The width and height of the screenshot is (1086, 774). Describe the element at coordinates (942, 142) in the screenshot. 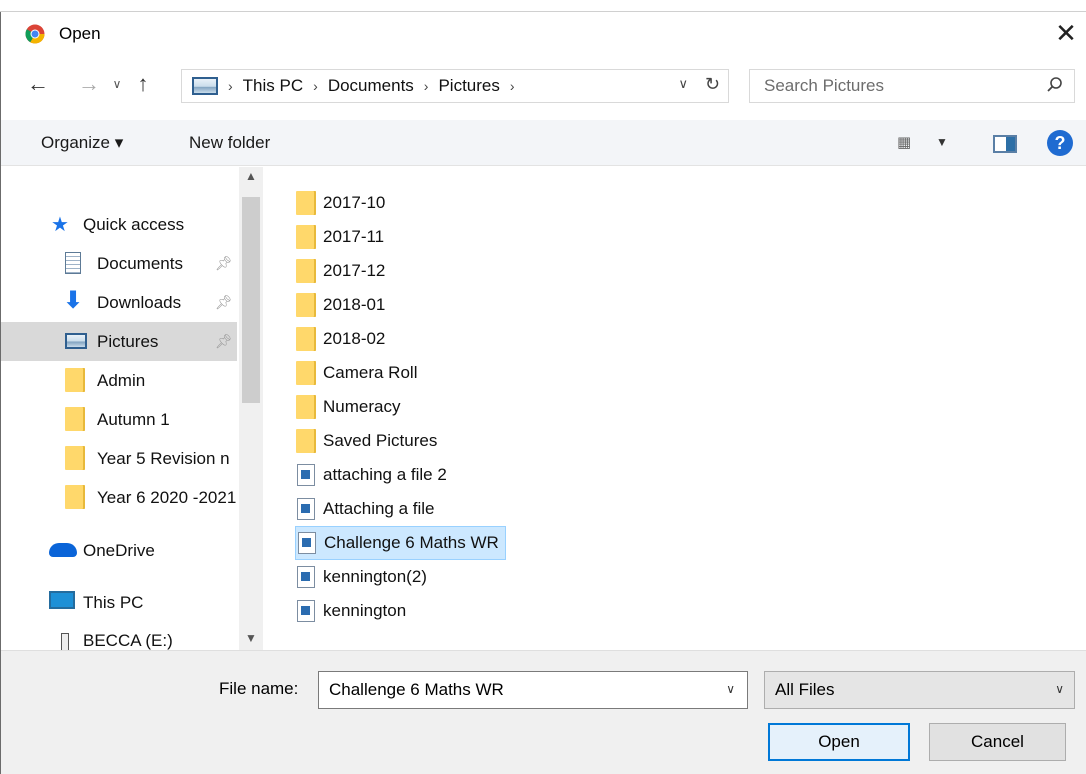

I see `view-options-chevron-icon: ▼` at that location.